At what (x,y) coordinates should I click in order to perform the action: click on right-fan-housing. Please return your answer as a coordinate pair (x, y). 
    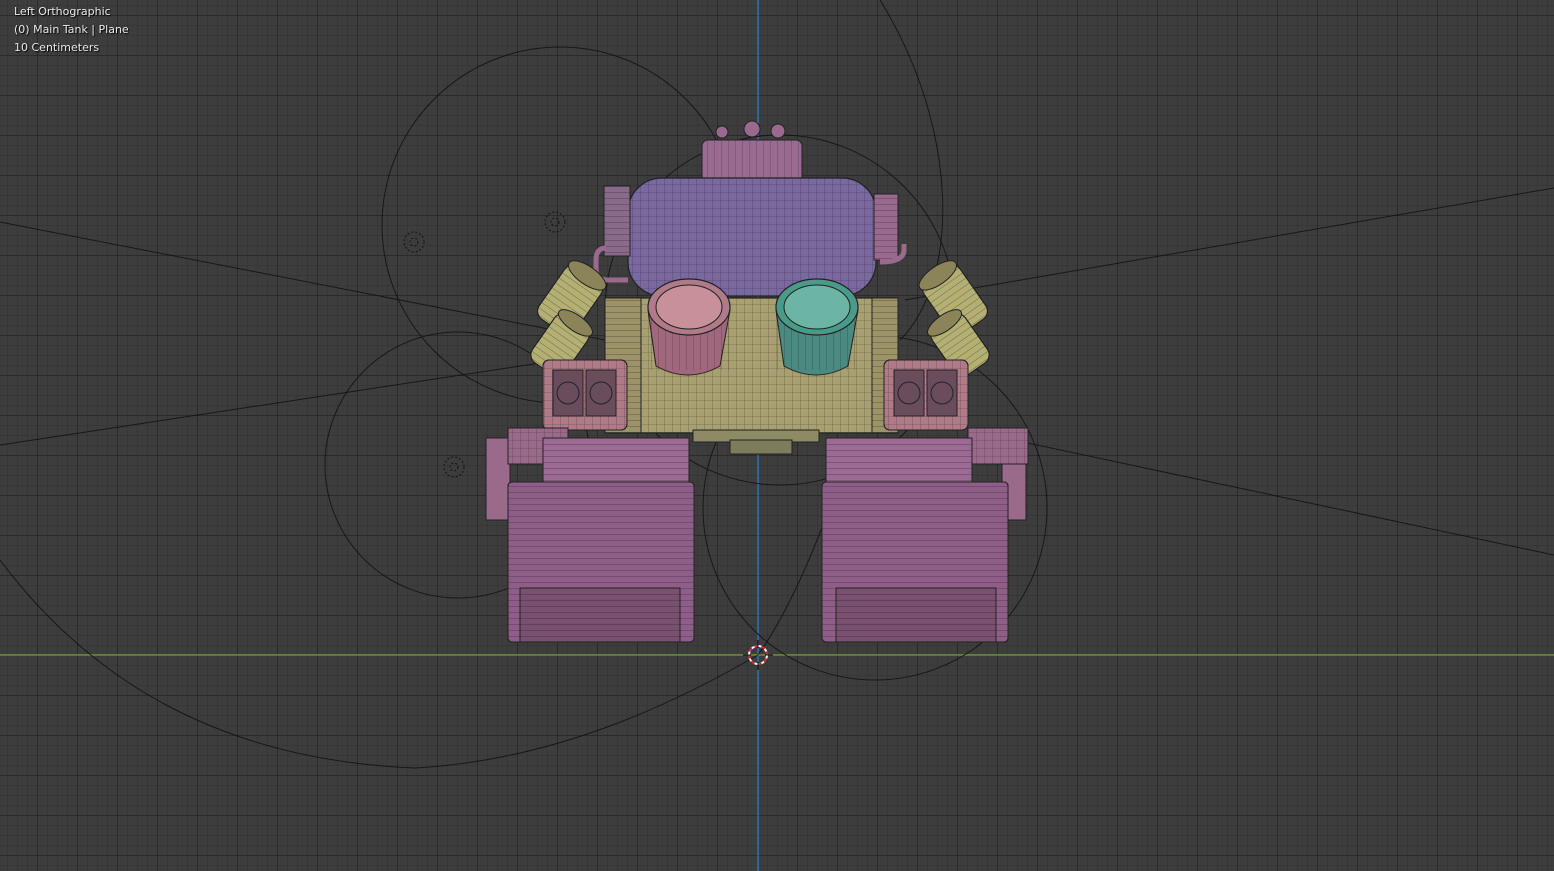
    Looking at the image, I should click on (926, 395).